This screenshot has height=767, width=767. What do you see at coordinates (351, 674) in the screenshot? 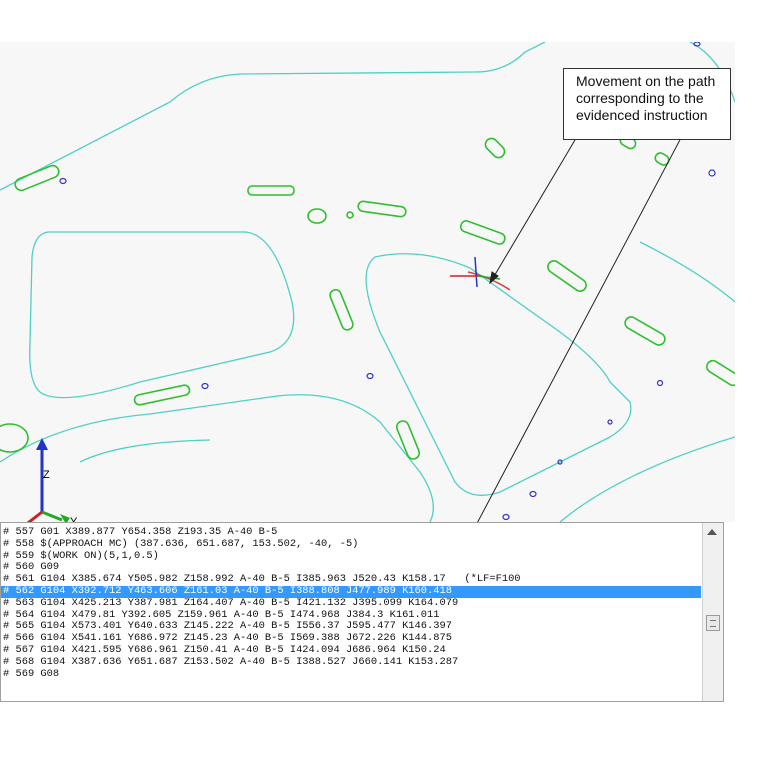
I see `code-line: # 569 G08` at bounding box center [351, 674].